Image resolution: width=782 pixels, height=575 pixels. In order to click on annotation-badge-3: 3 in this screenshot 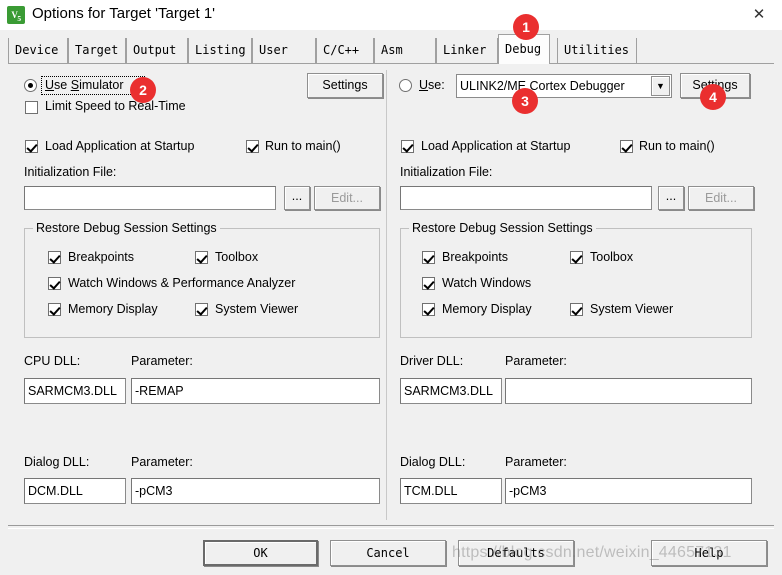, I will do `click(525, 101)`.